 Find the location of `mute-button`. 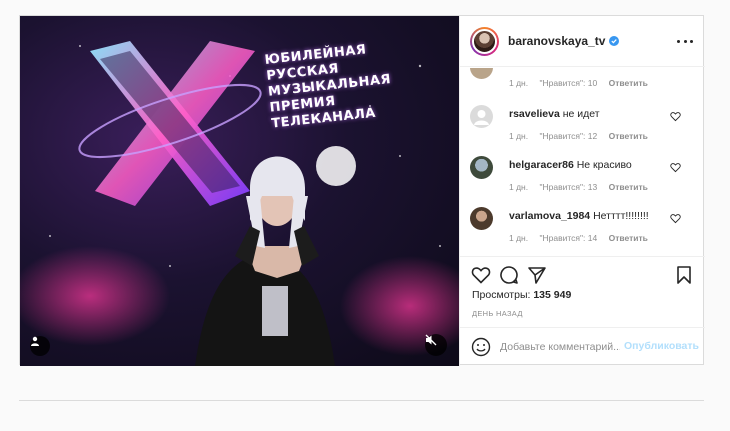

mute-button is located at coordinates (436, 345).